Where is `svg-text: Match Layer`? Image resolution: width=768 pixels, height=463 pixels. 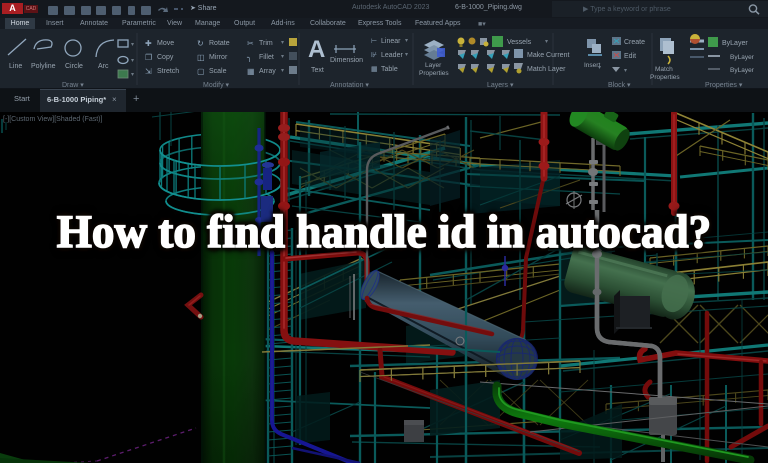
svg-text: Match Layer is located at coordinates (546, 69).